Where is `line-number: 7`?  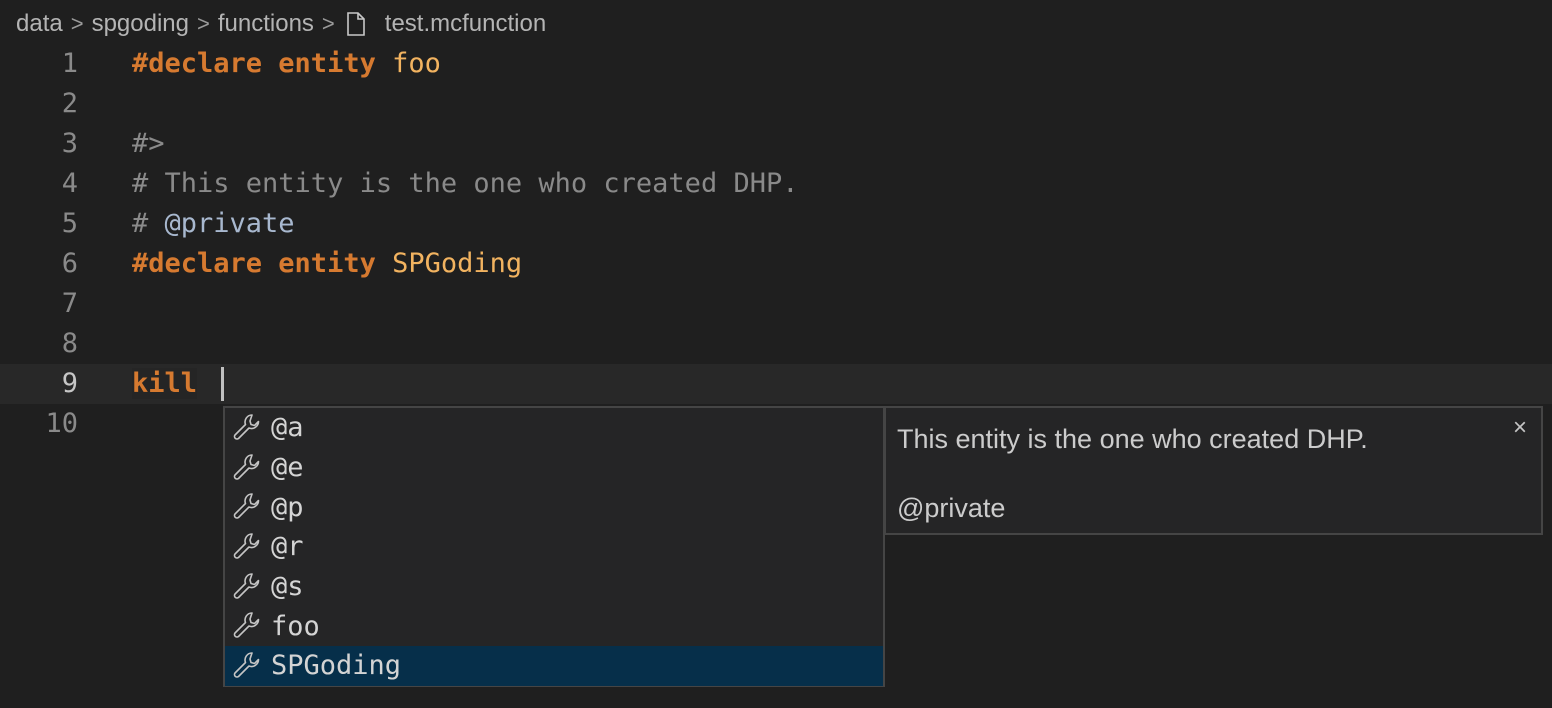 line-number: 7 is located at coordinates (69, 303).